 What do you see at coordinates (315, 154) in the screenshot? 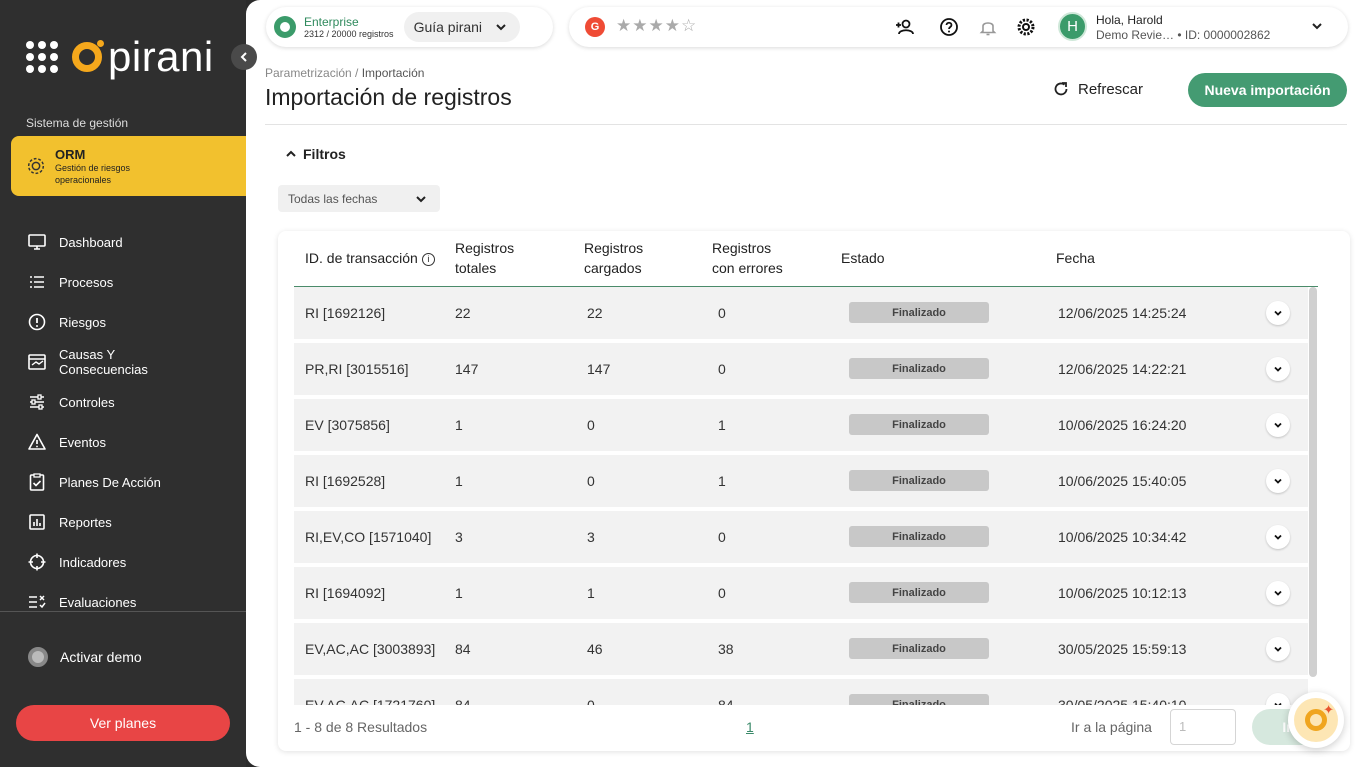
I see `filters-toggle: Filtros` at bounding box center [315, 154].